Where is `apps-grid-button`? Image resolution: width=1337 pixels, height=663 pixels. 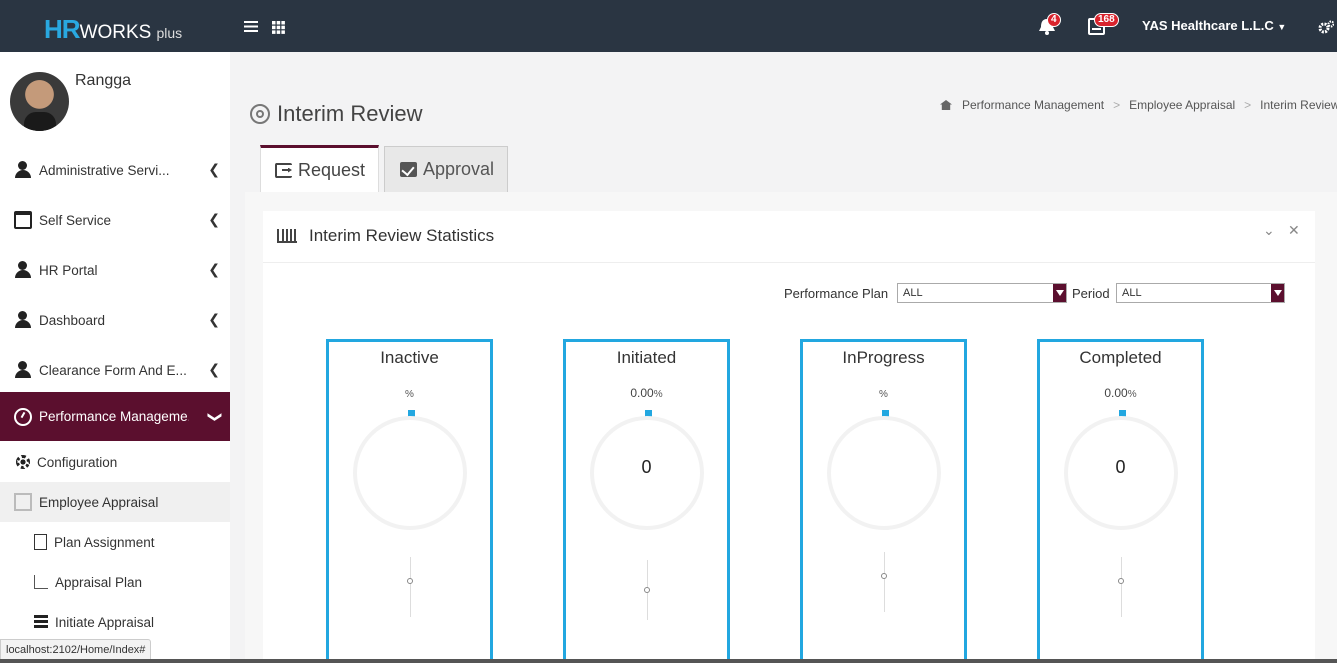 apps-grid-button is located at coordinates (278, 28).